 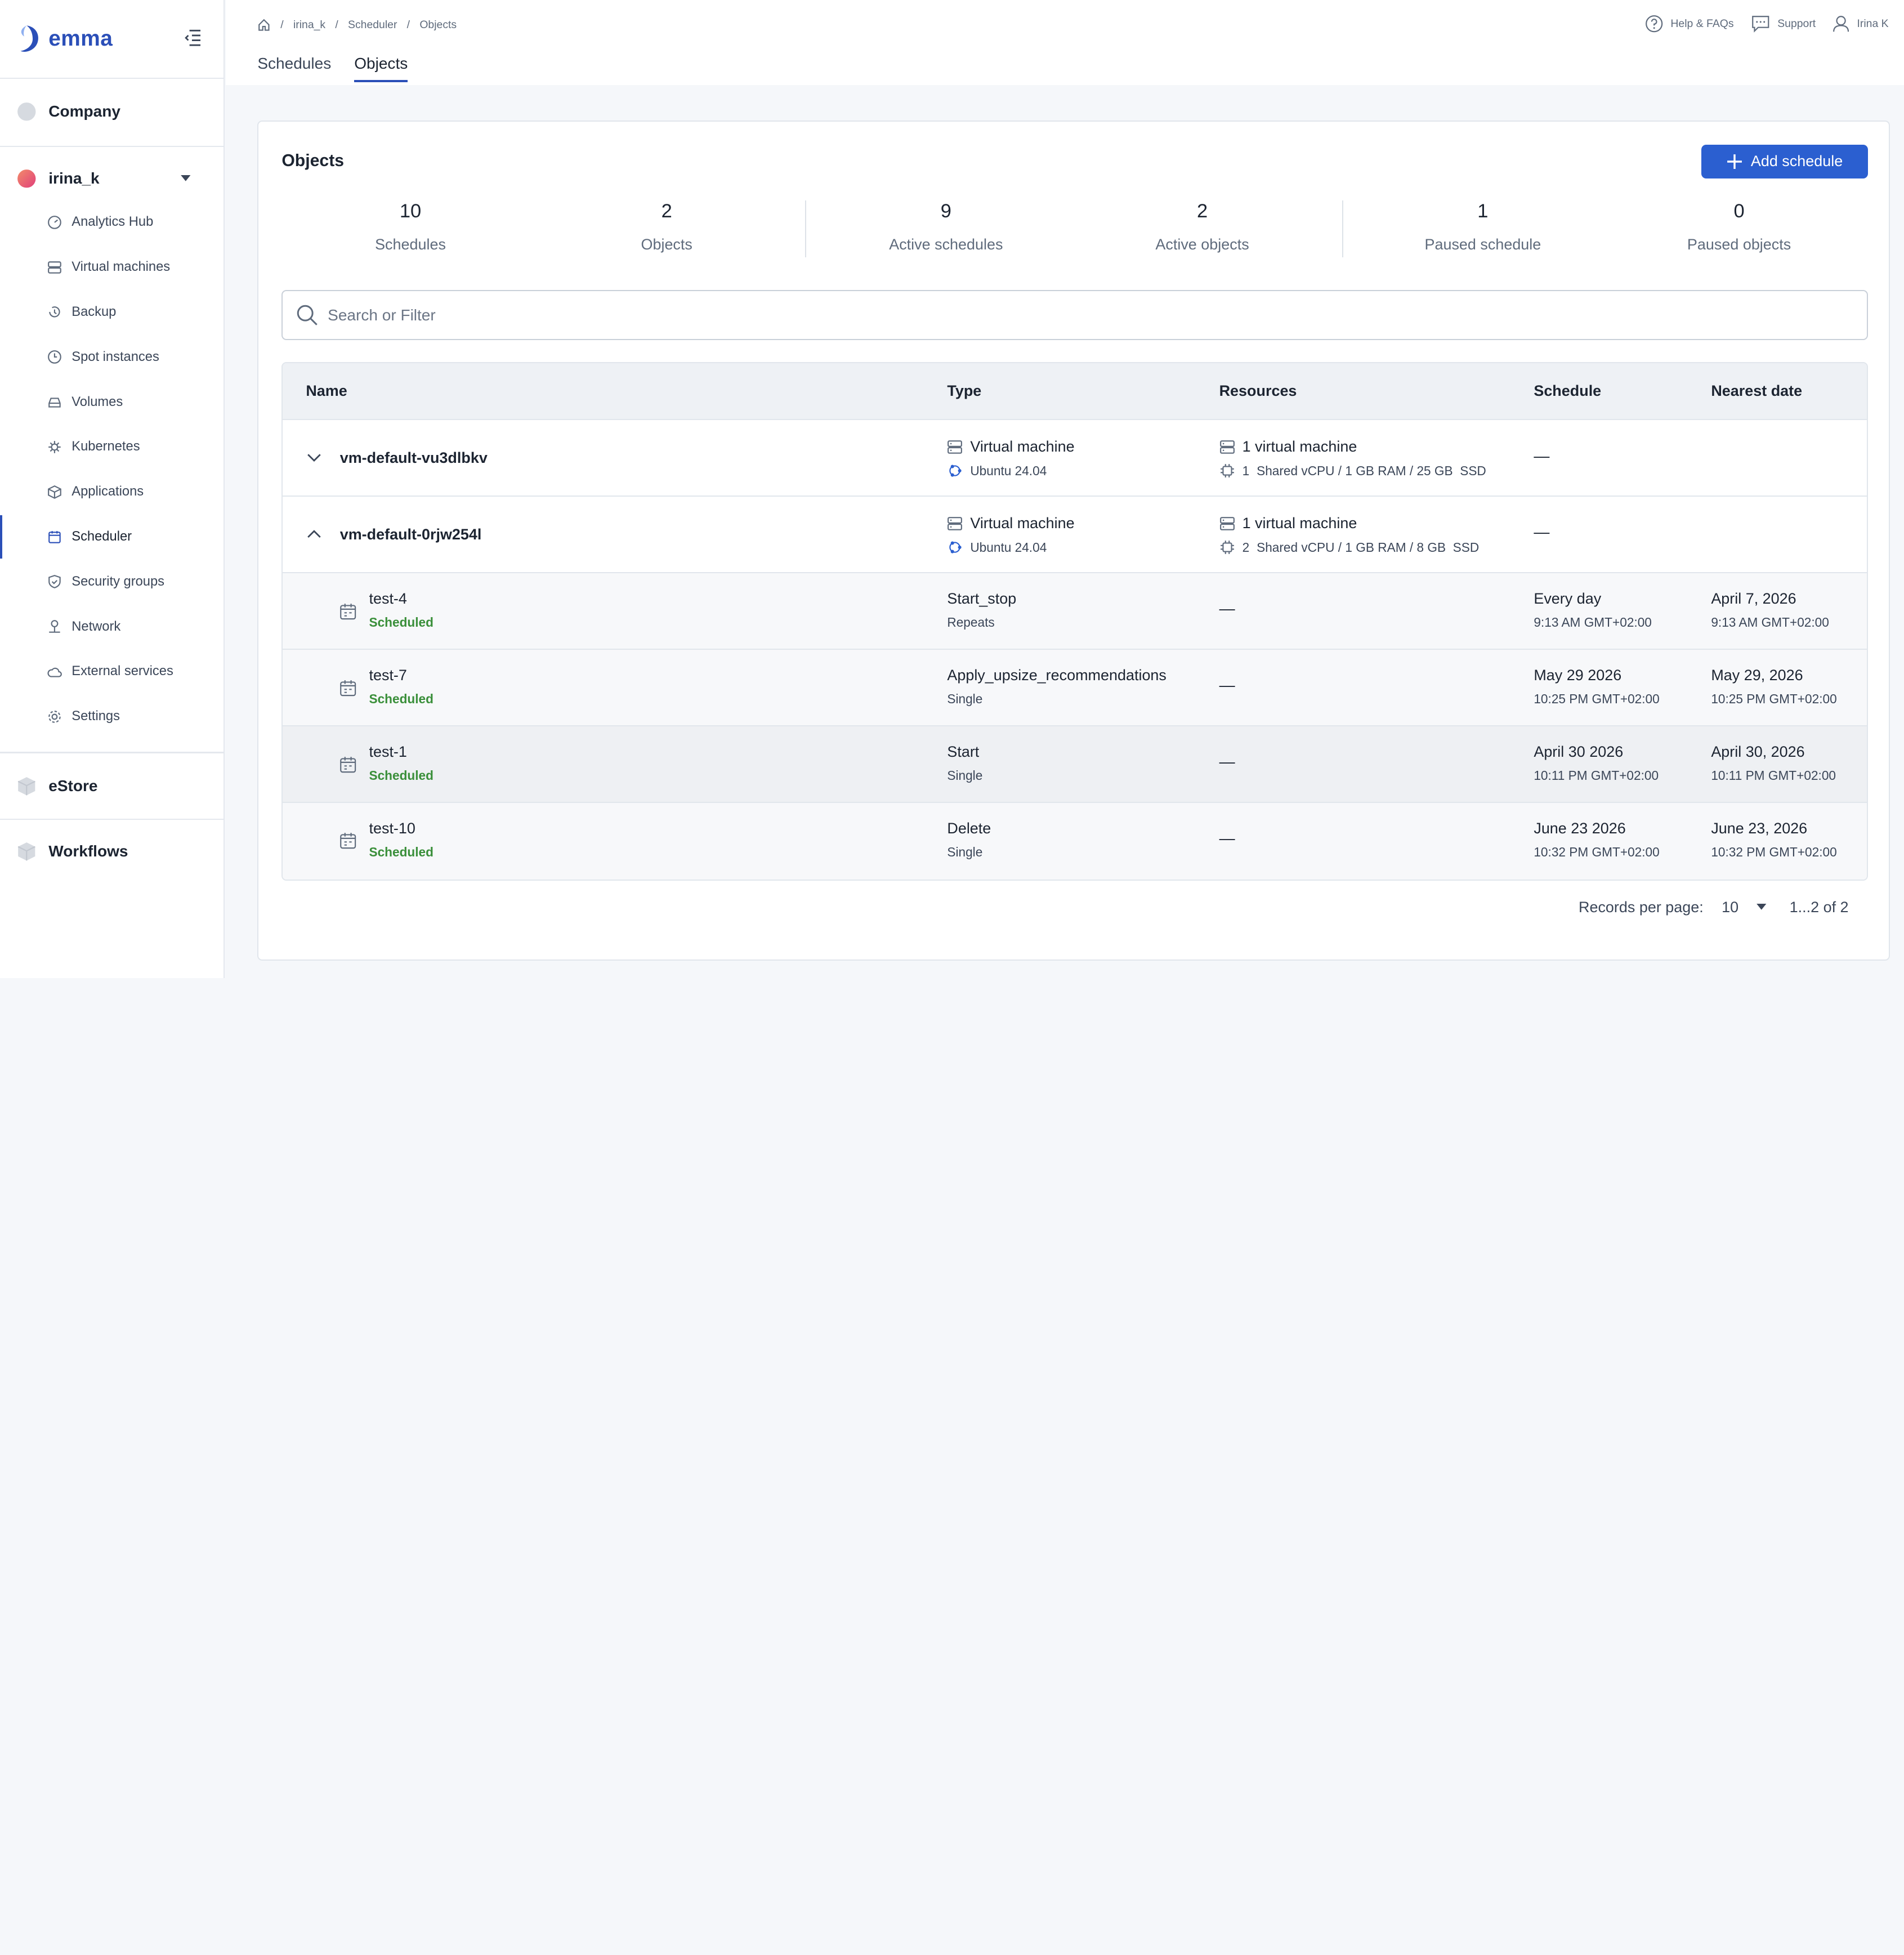 I want to click on breadcrumb-scheduler: Scheduler, so click(x=372, y=25).